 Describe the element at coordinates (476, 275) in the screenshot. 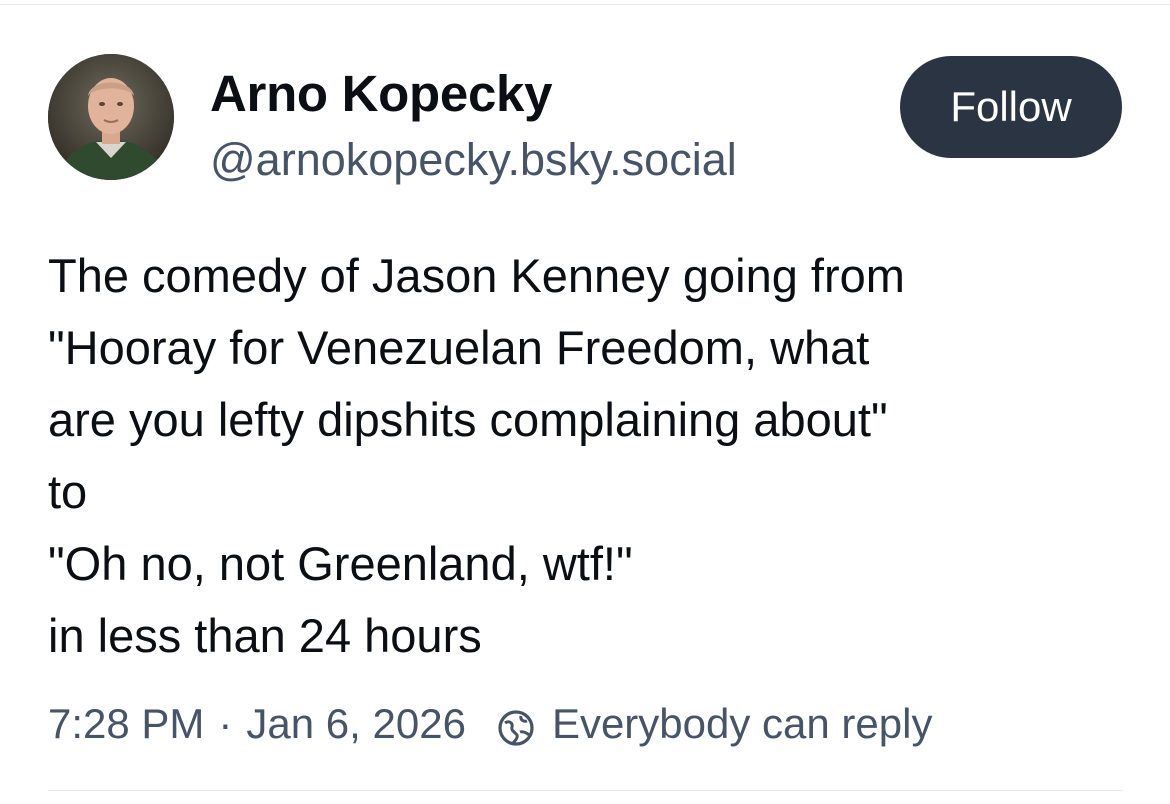

I see `post-text-line: The comedy of Jason Kenney going from` at that location.